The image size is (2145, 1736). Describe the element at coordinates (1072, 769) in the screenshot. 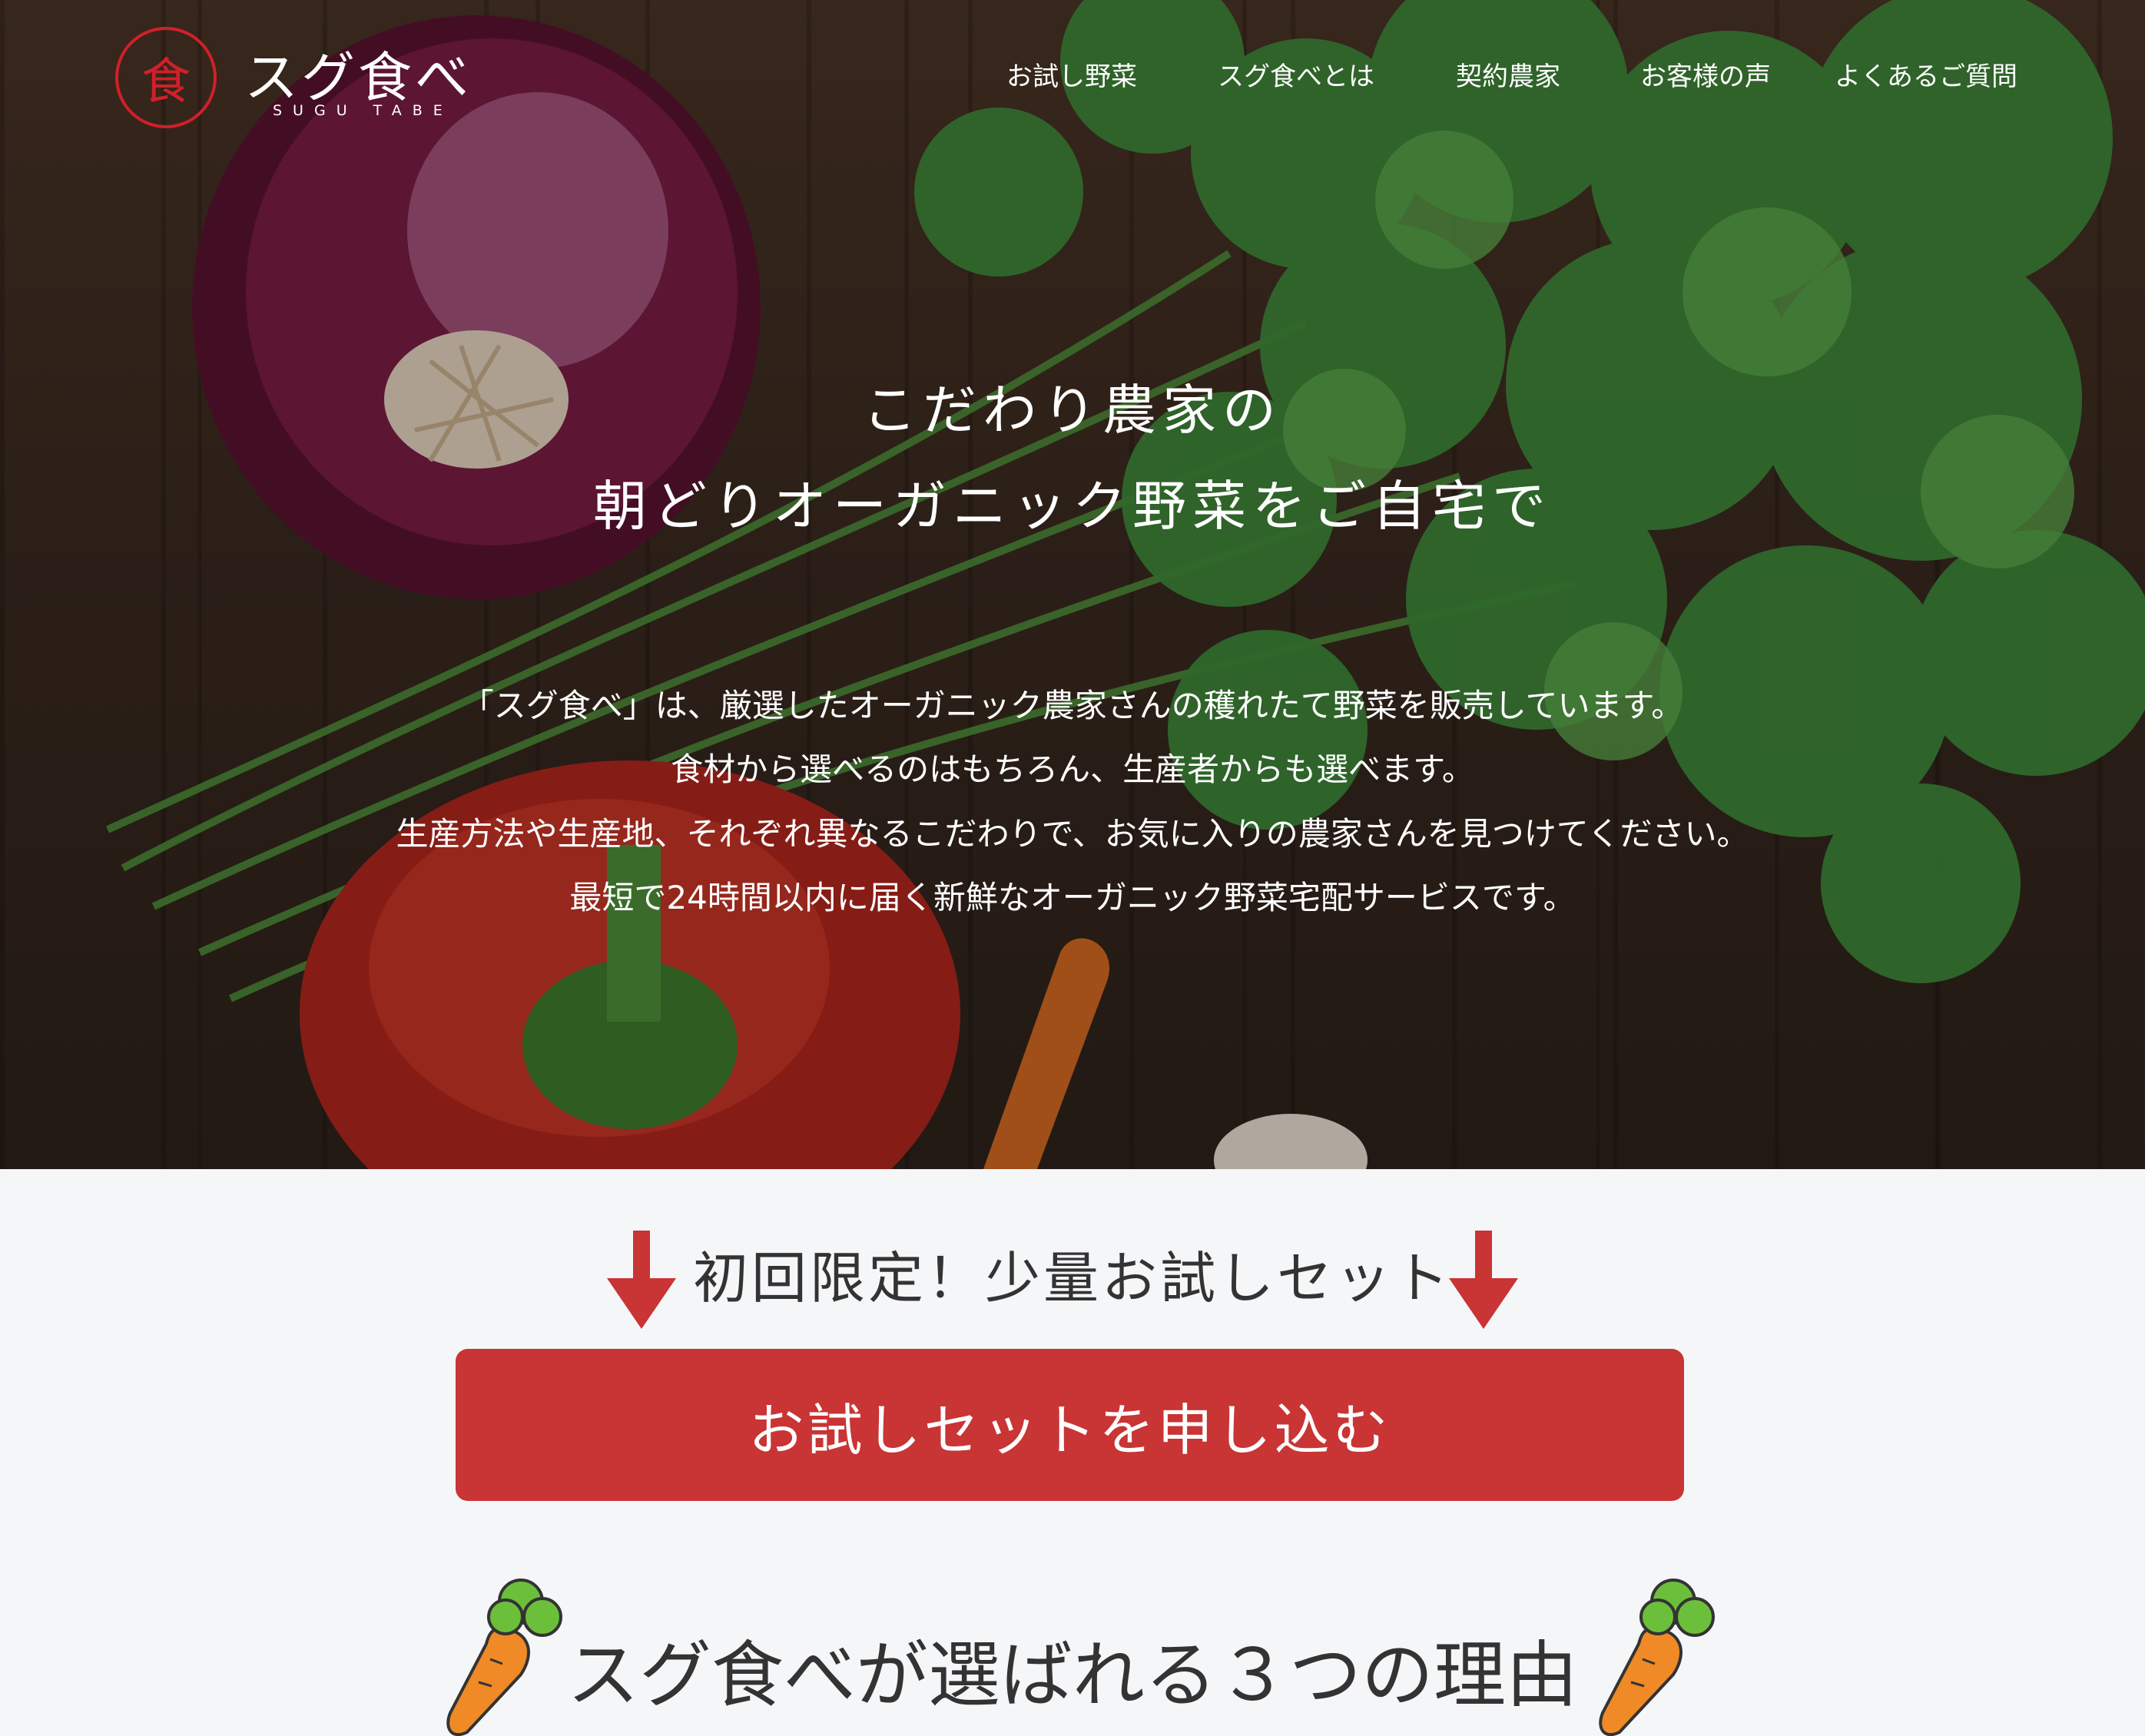

I see `hero-desc-line: 食材から選べるのはもちろん、生産者からも選べます。` at that location.